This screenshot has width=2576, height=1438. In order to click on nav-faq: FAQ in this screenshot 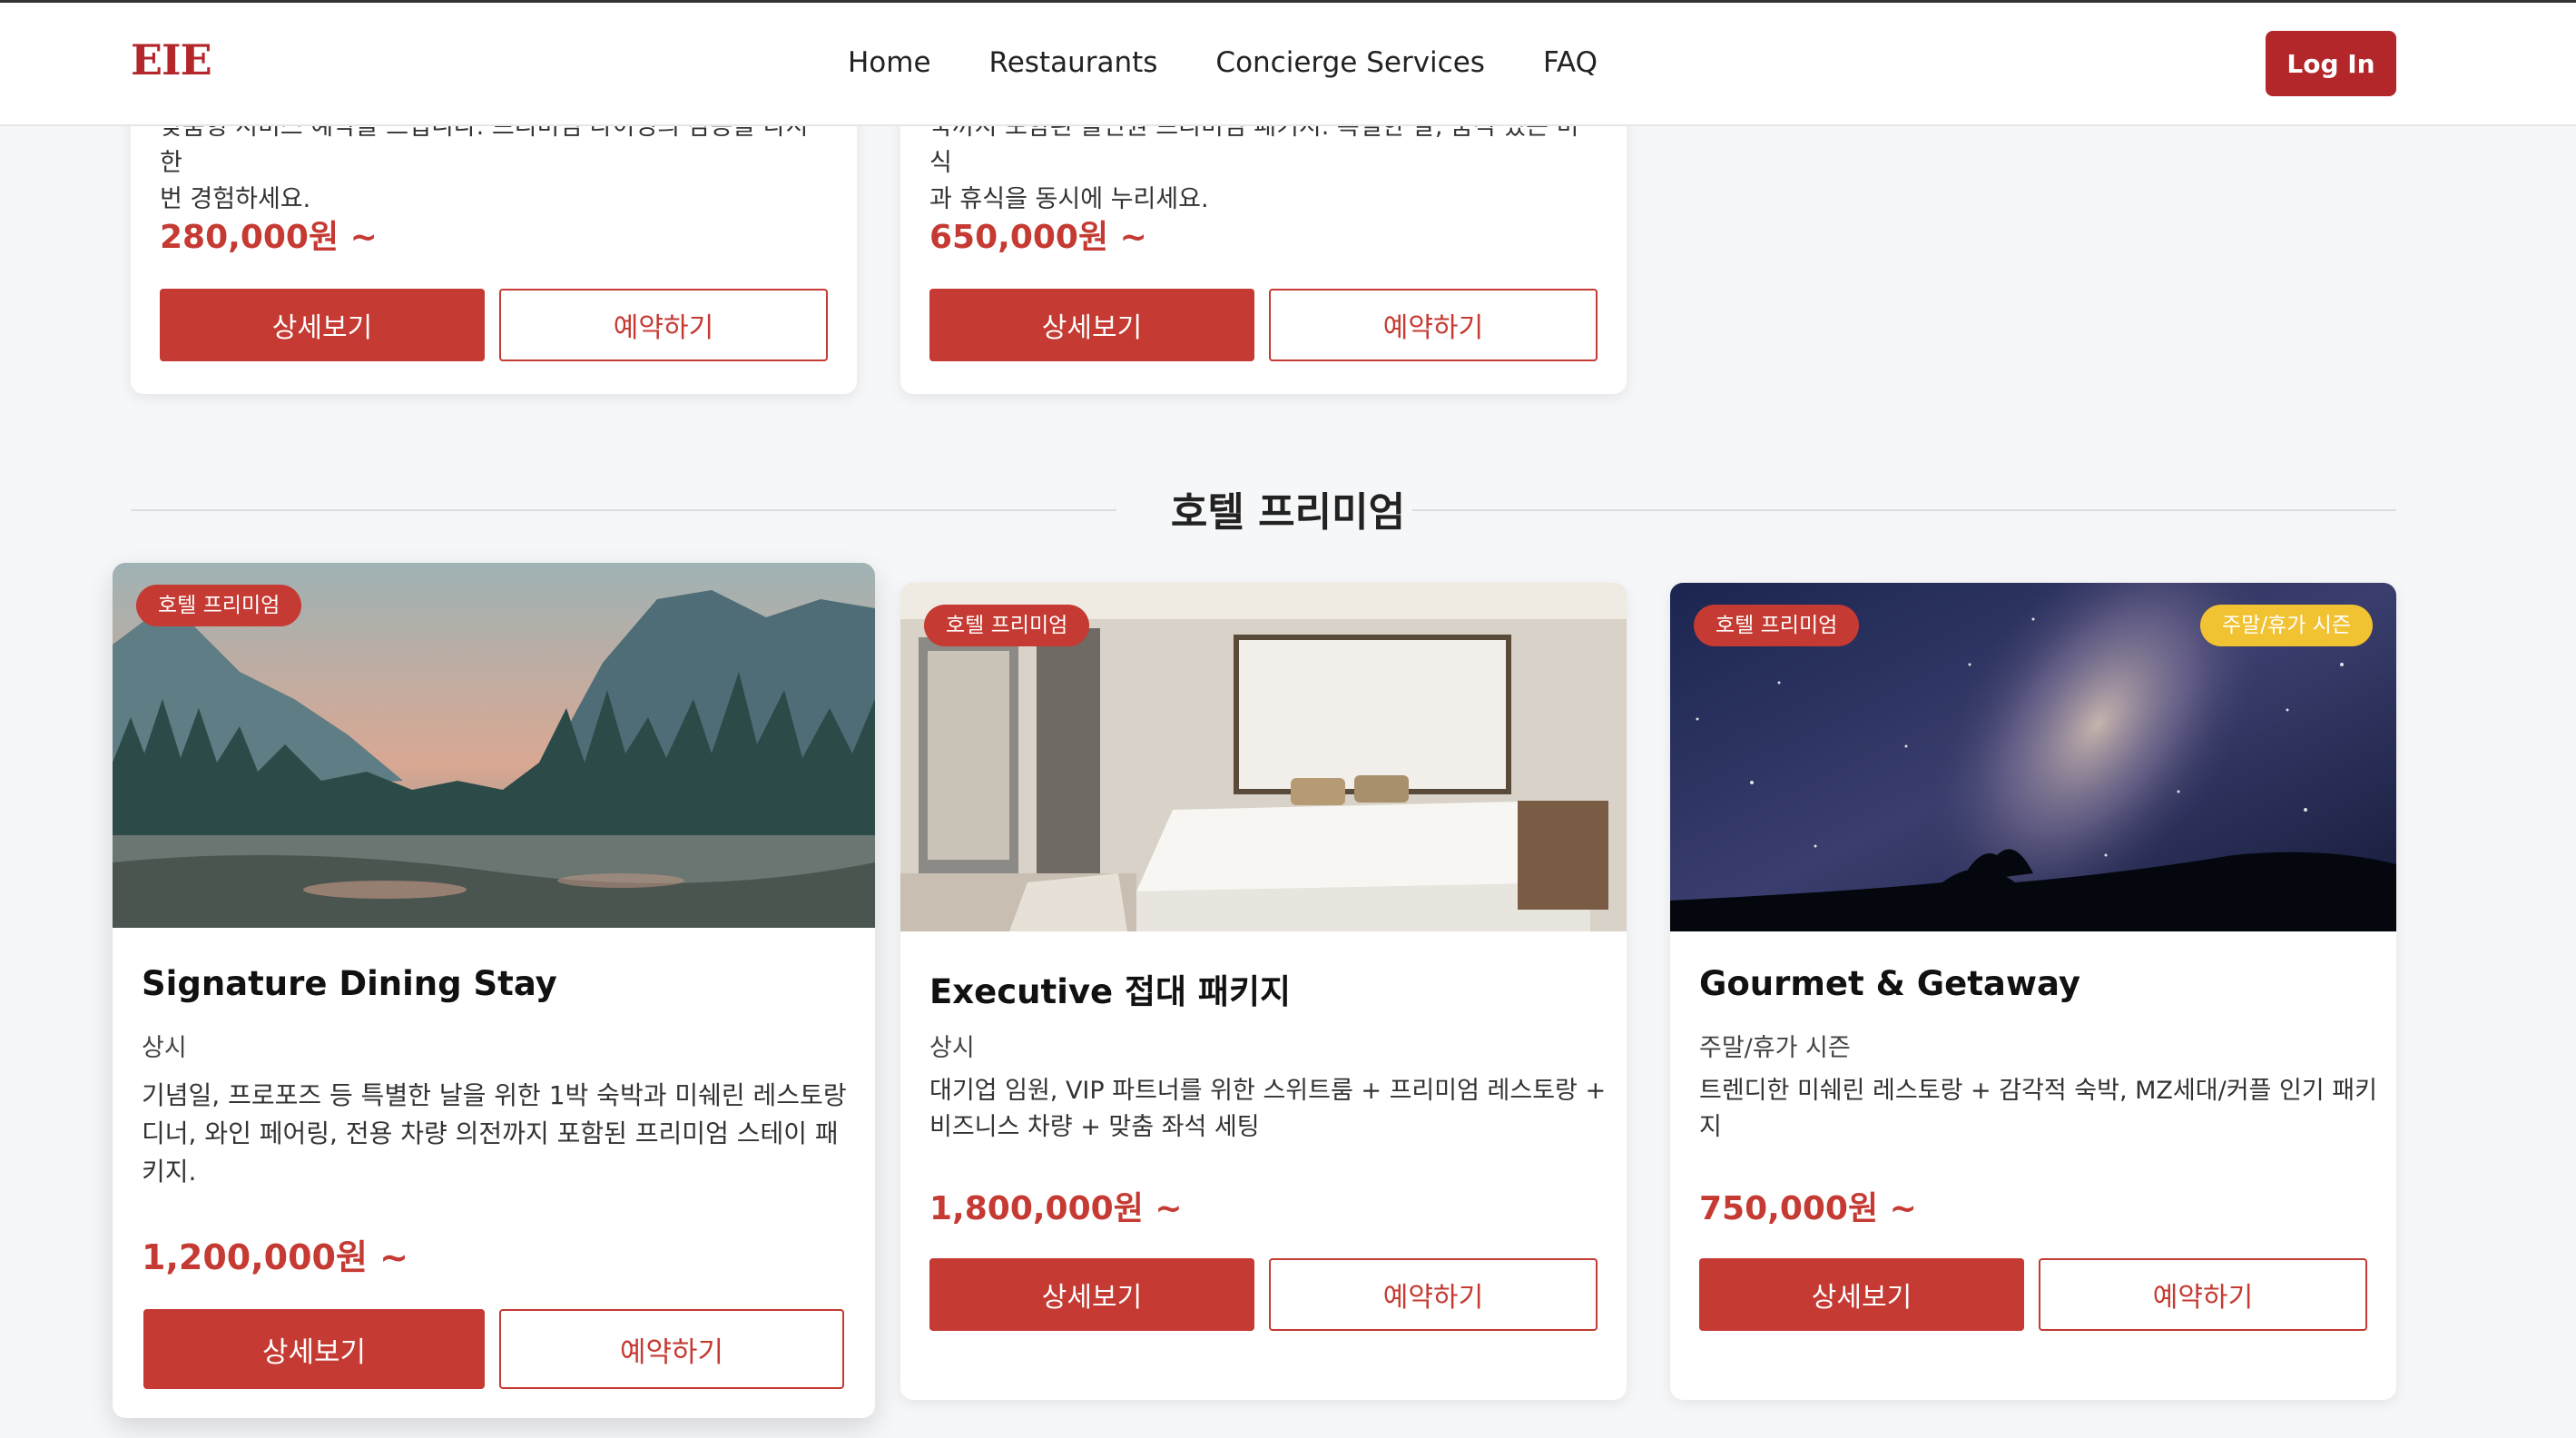, I will do `click(1570, 63)`.